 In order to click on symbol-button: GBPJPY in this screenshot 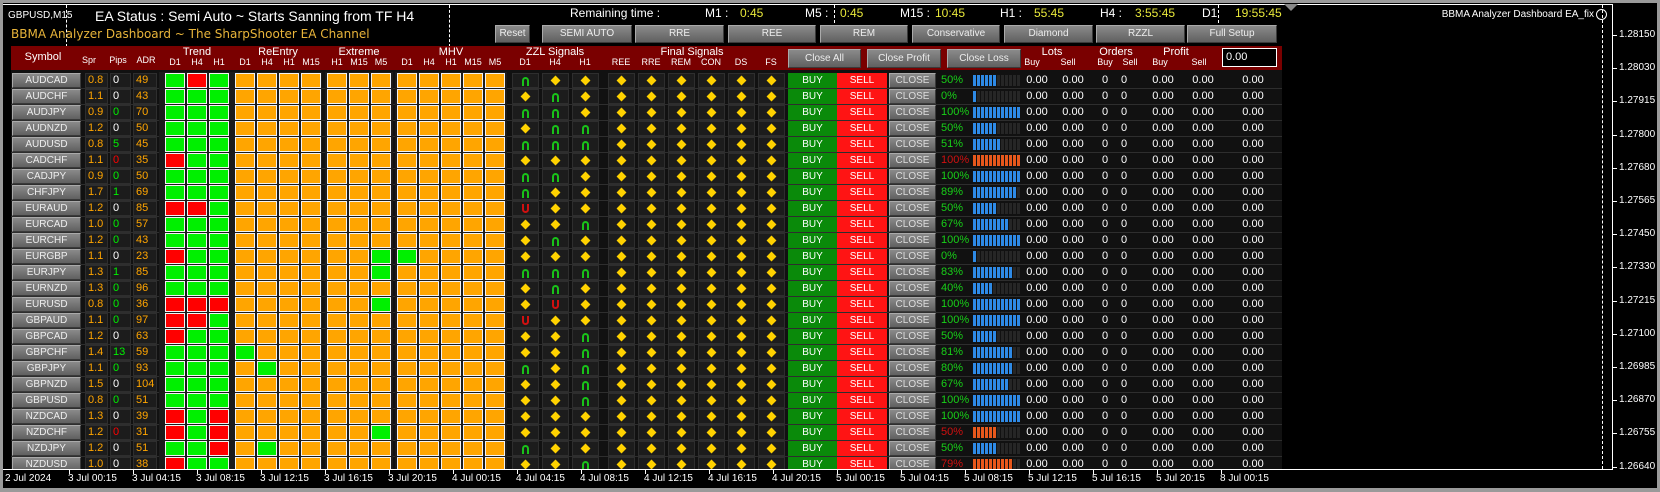, I will do `click(46, 368)`.